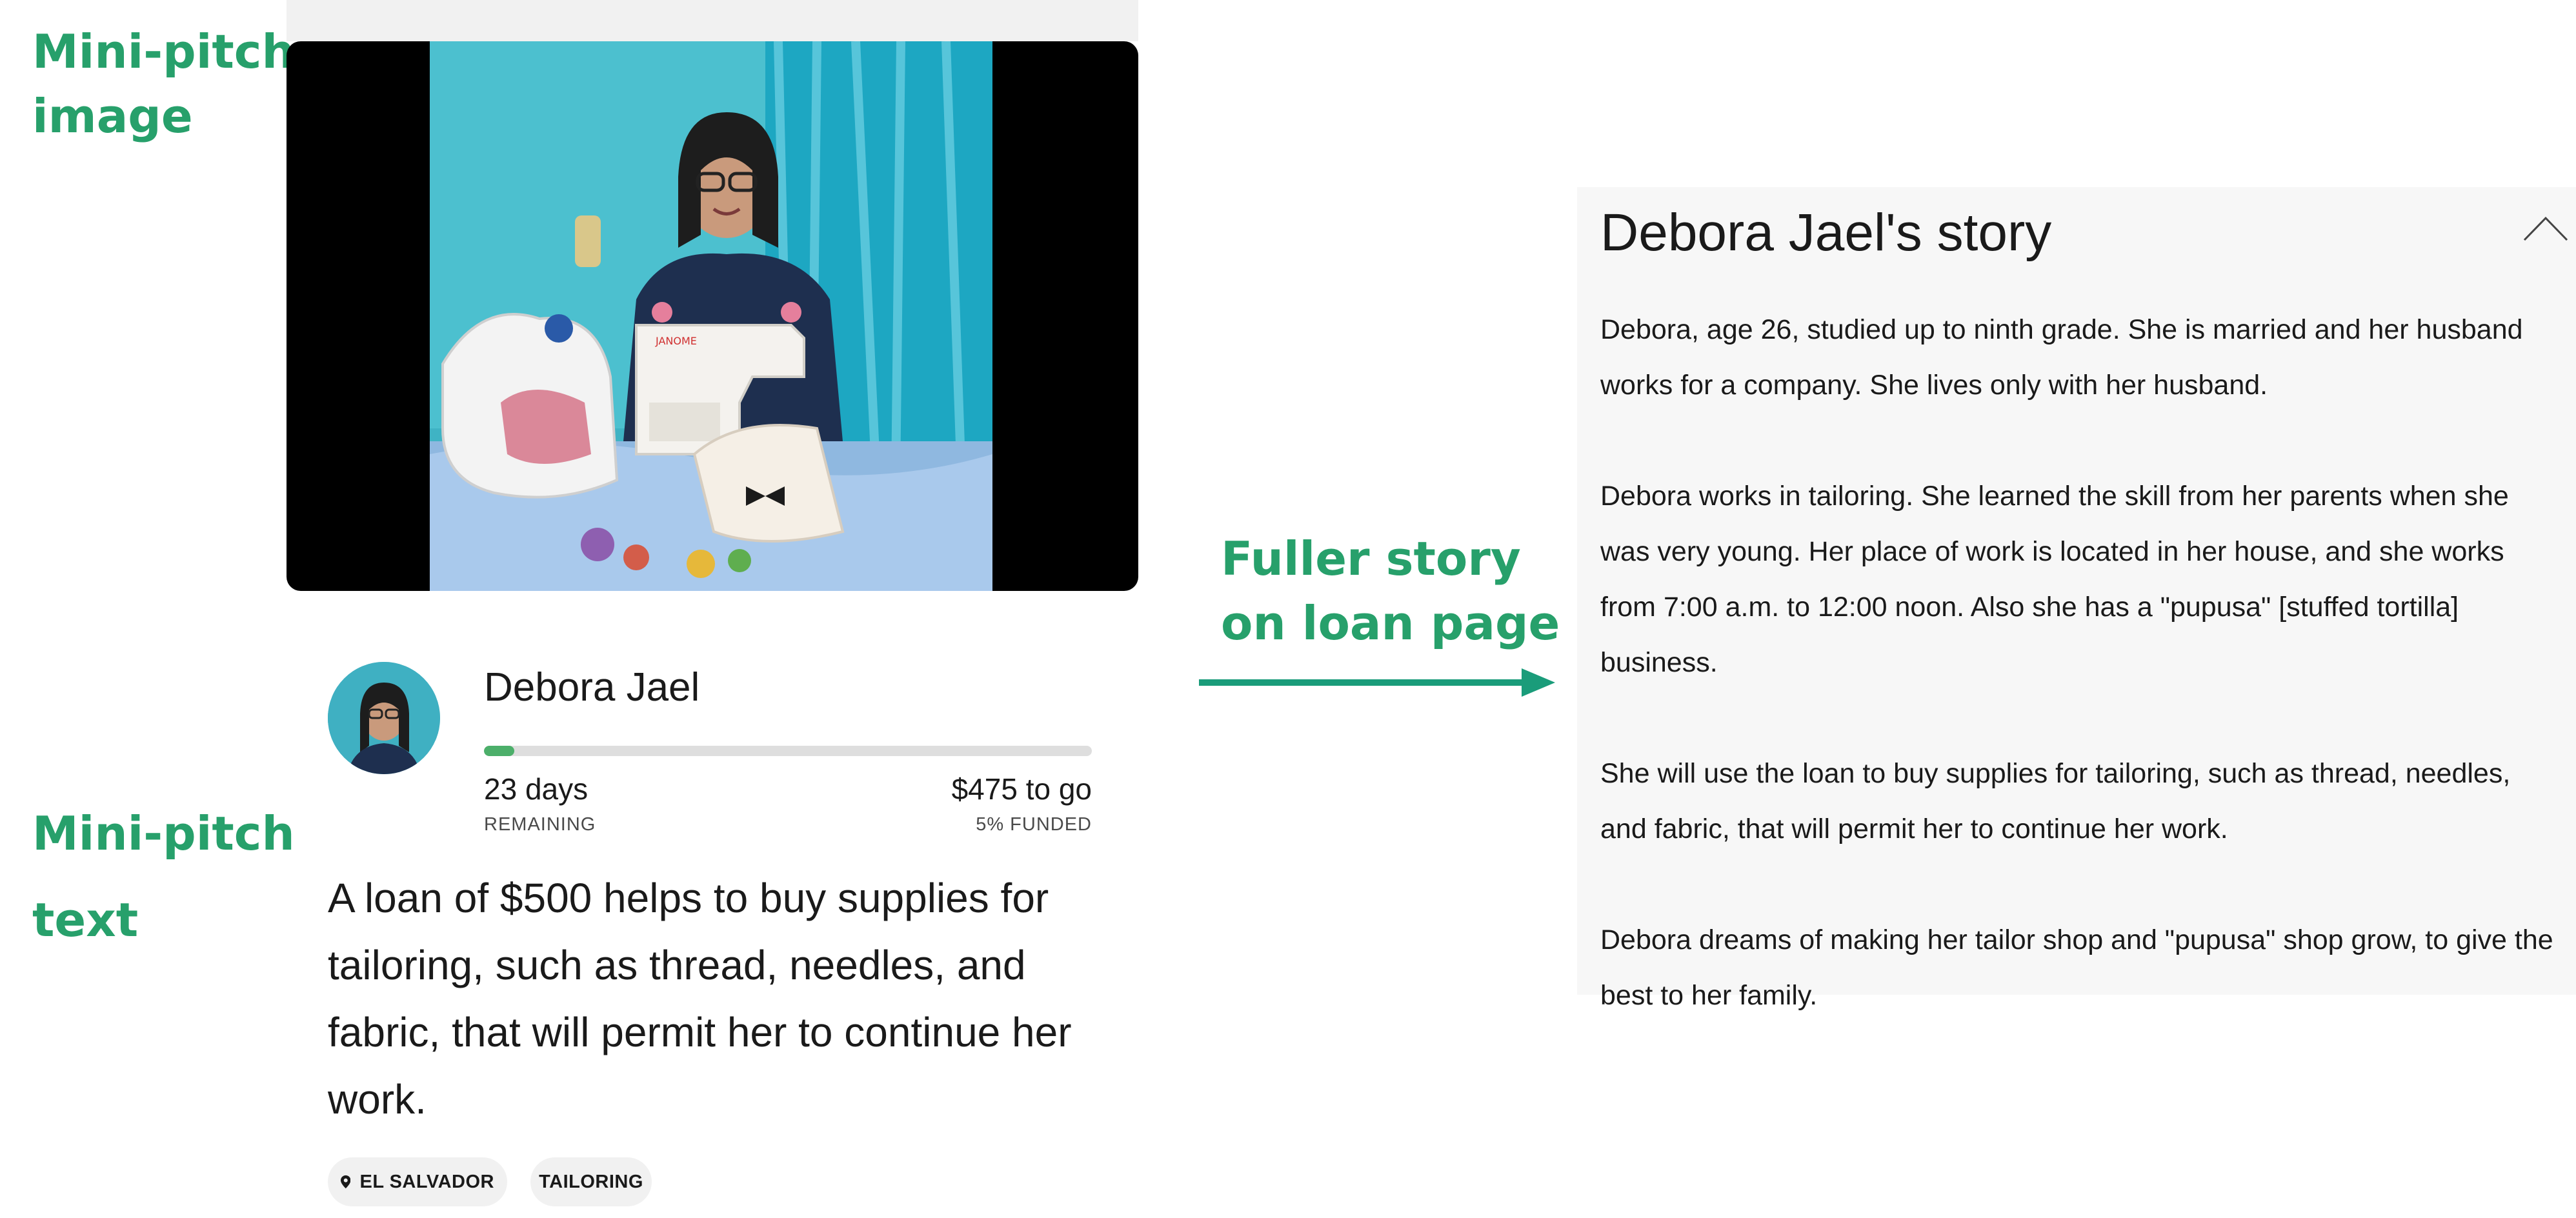 The height and width of the screenshot is (1218, 2576). I want to click on card-top-strip, so click(712, 20).